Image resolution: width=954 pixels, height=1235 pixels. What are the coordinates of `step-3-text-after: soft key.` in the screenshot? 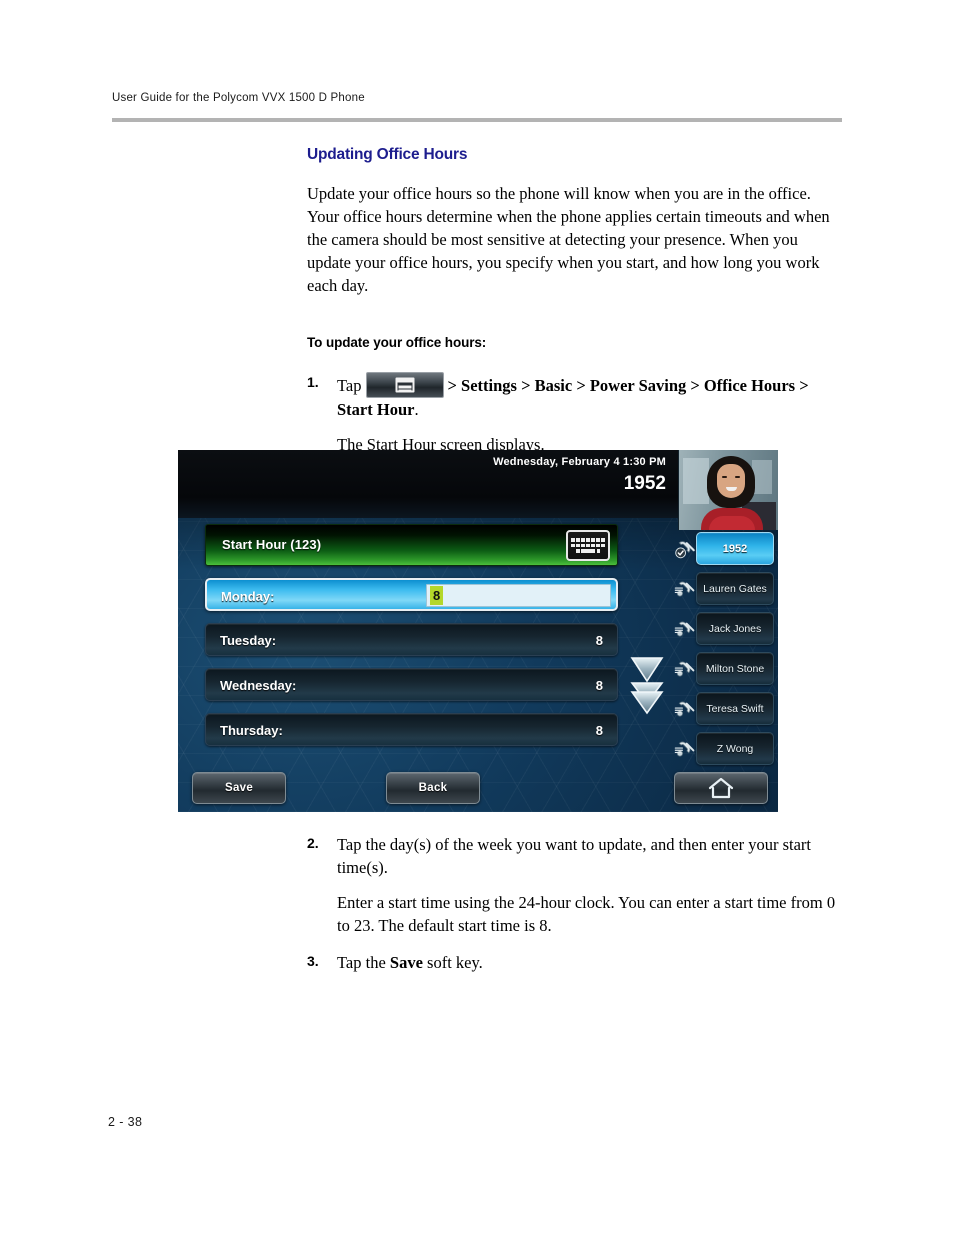 It's located at (452, 962).